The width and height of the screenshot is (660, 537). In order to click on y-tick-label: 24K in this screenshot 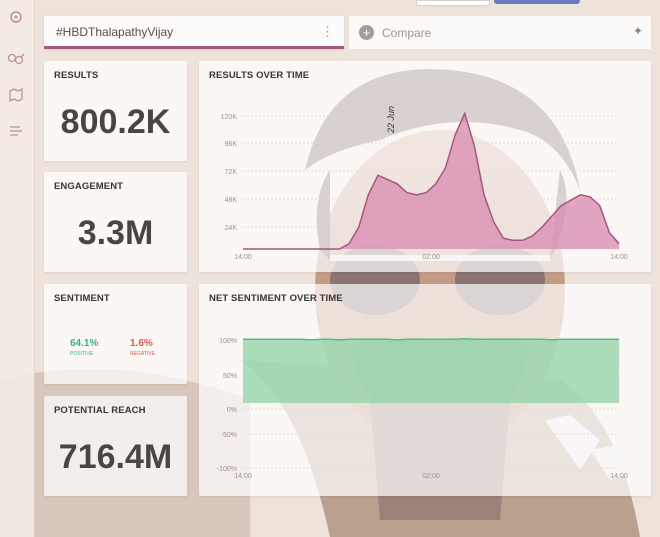, I will do `click(231, 228)`.